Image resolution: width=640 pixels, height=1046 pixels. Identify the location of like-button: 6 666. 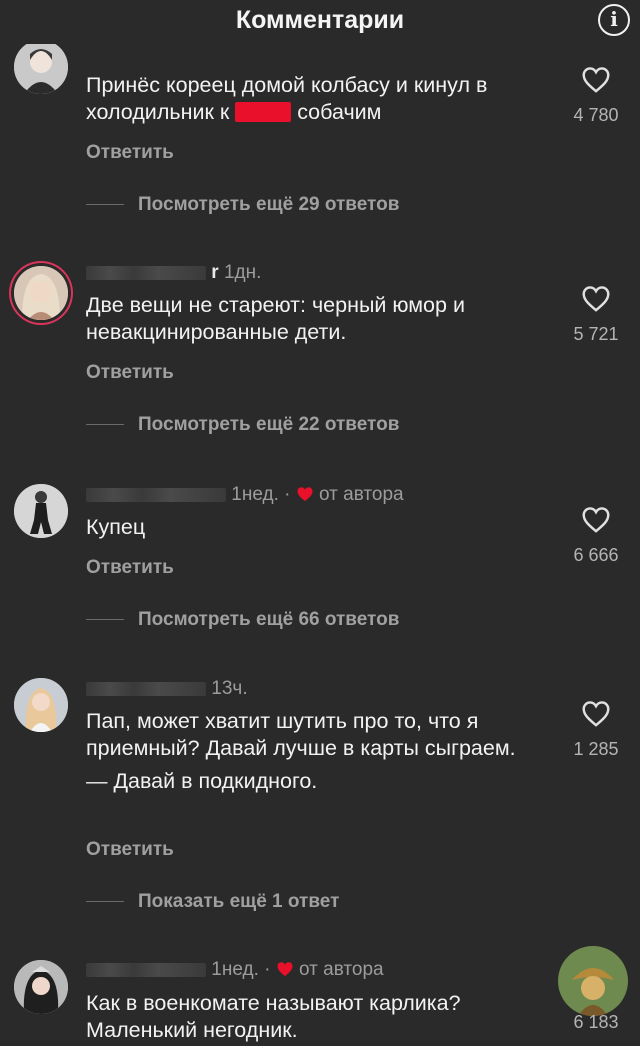
(596, 536).